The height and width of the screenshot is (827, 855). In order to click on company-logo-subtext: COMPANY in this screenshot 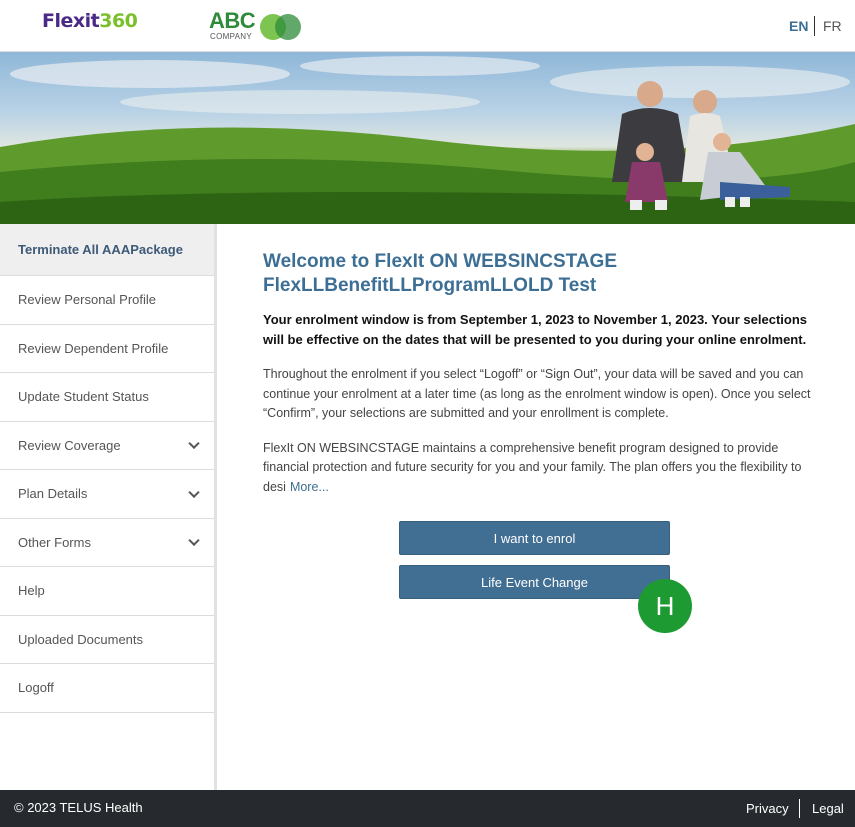, I will do `click(231, 36)`.